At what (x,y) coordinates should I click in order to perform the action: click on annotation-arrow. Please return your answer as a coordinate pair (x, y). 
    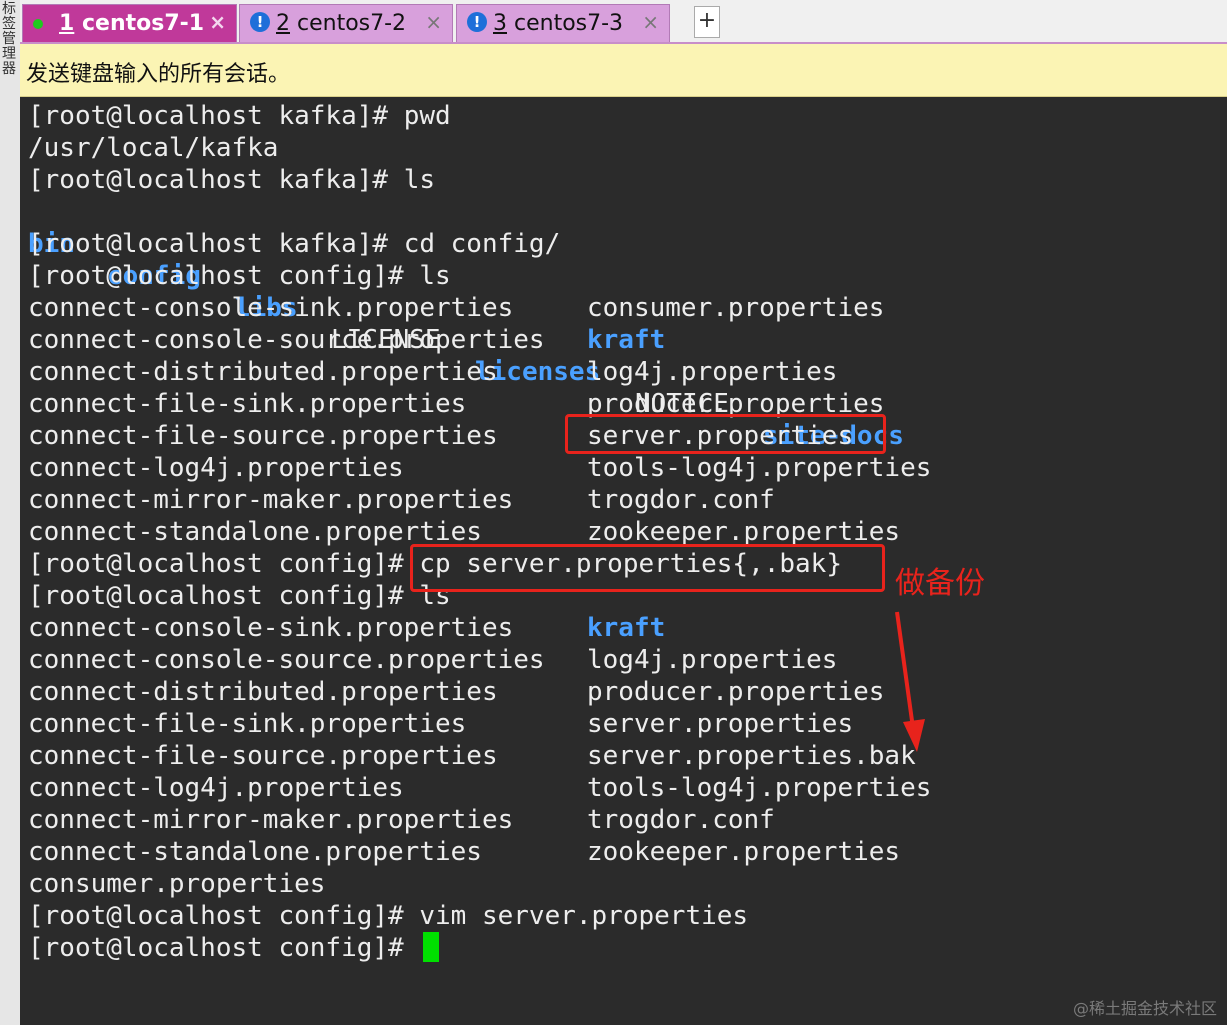
    Looking at the image, I should click on (910, 681).